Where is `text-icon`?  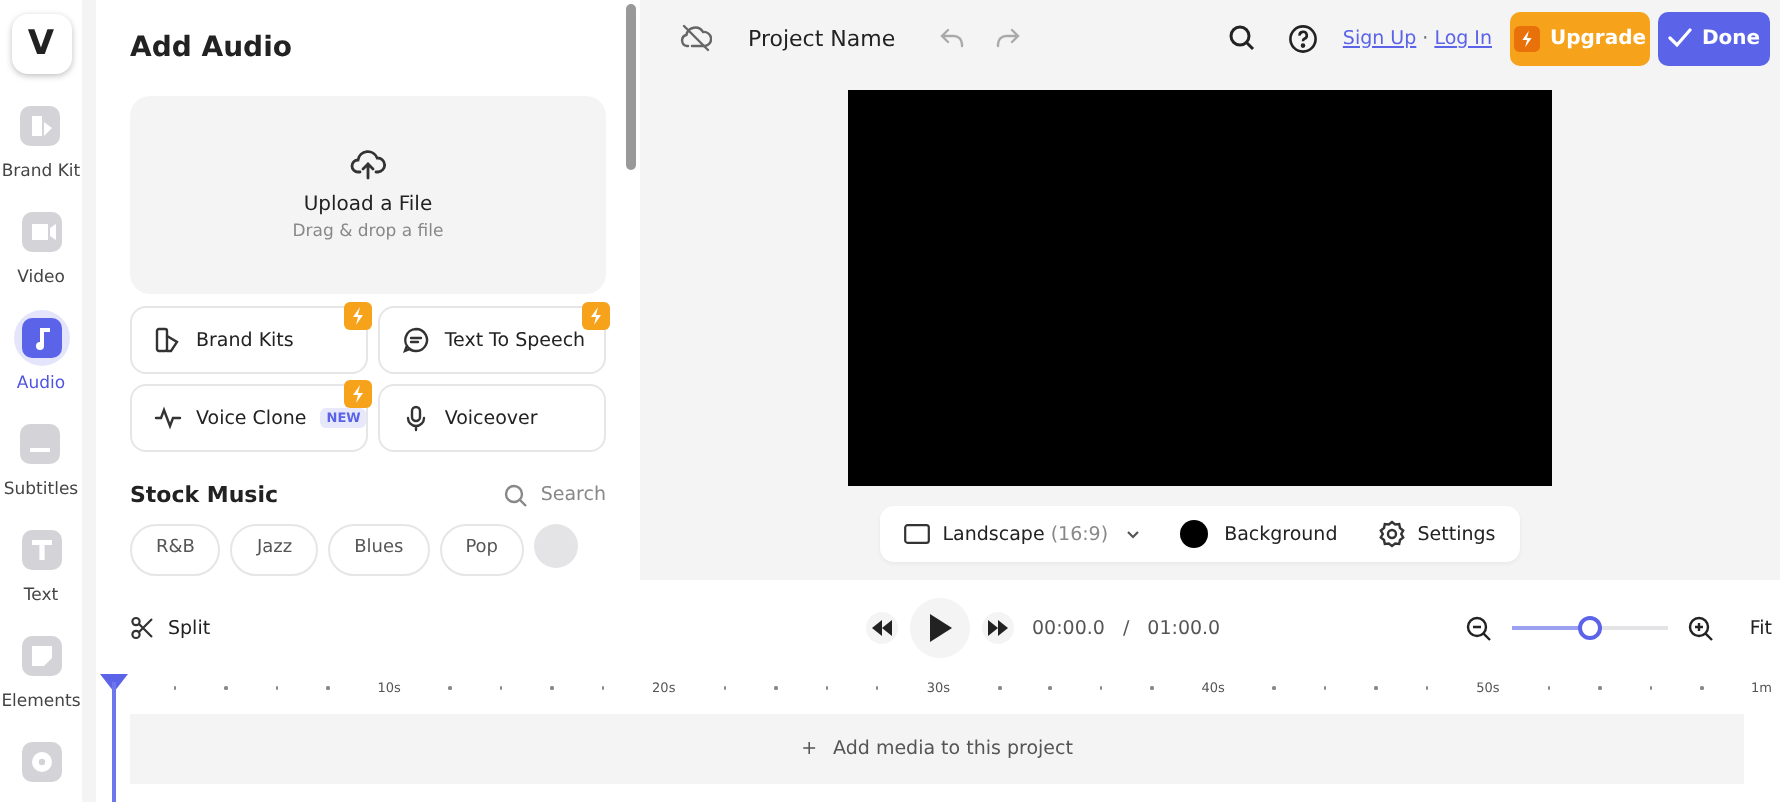 text-icon is located at coordinates (41, 550).